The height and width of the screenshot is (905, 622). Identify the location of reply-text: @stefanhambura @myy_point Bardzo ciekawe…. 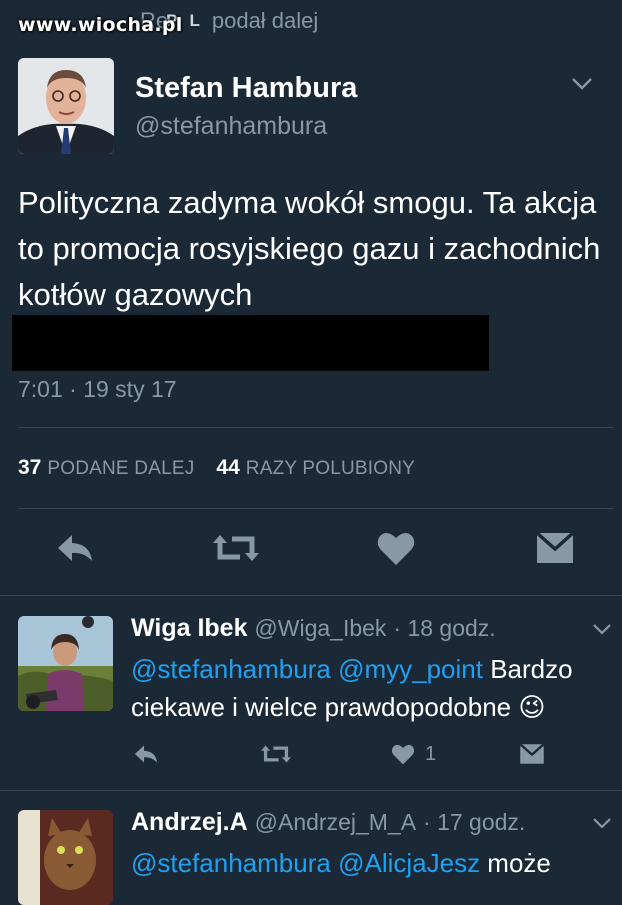
(366, 688).